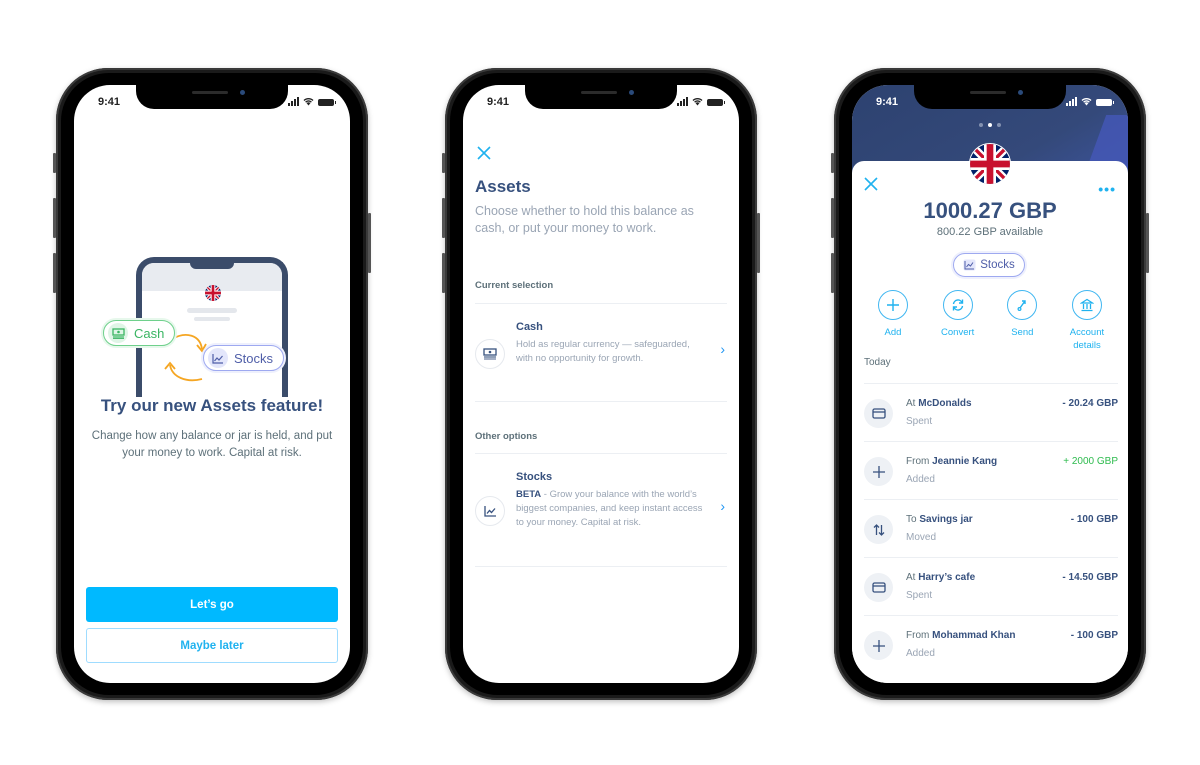 This screenshot has width=1200, height=765. What do you see at coordinates (957, 305) in the screenshot?
I see `convert-icon` at bounding box center [957, 305].